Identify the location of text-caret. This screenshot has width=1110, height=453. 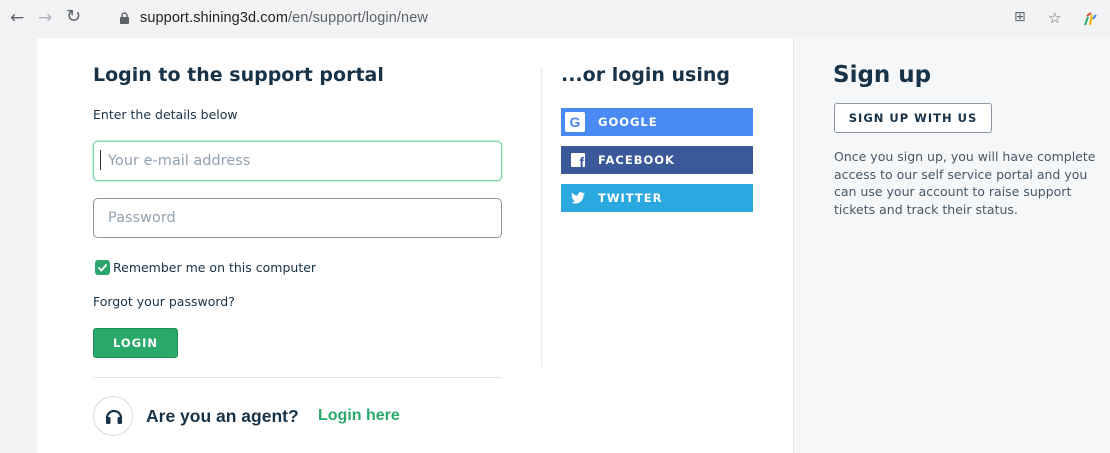
(100, 160).